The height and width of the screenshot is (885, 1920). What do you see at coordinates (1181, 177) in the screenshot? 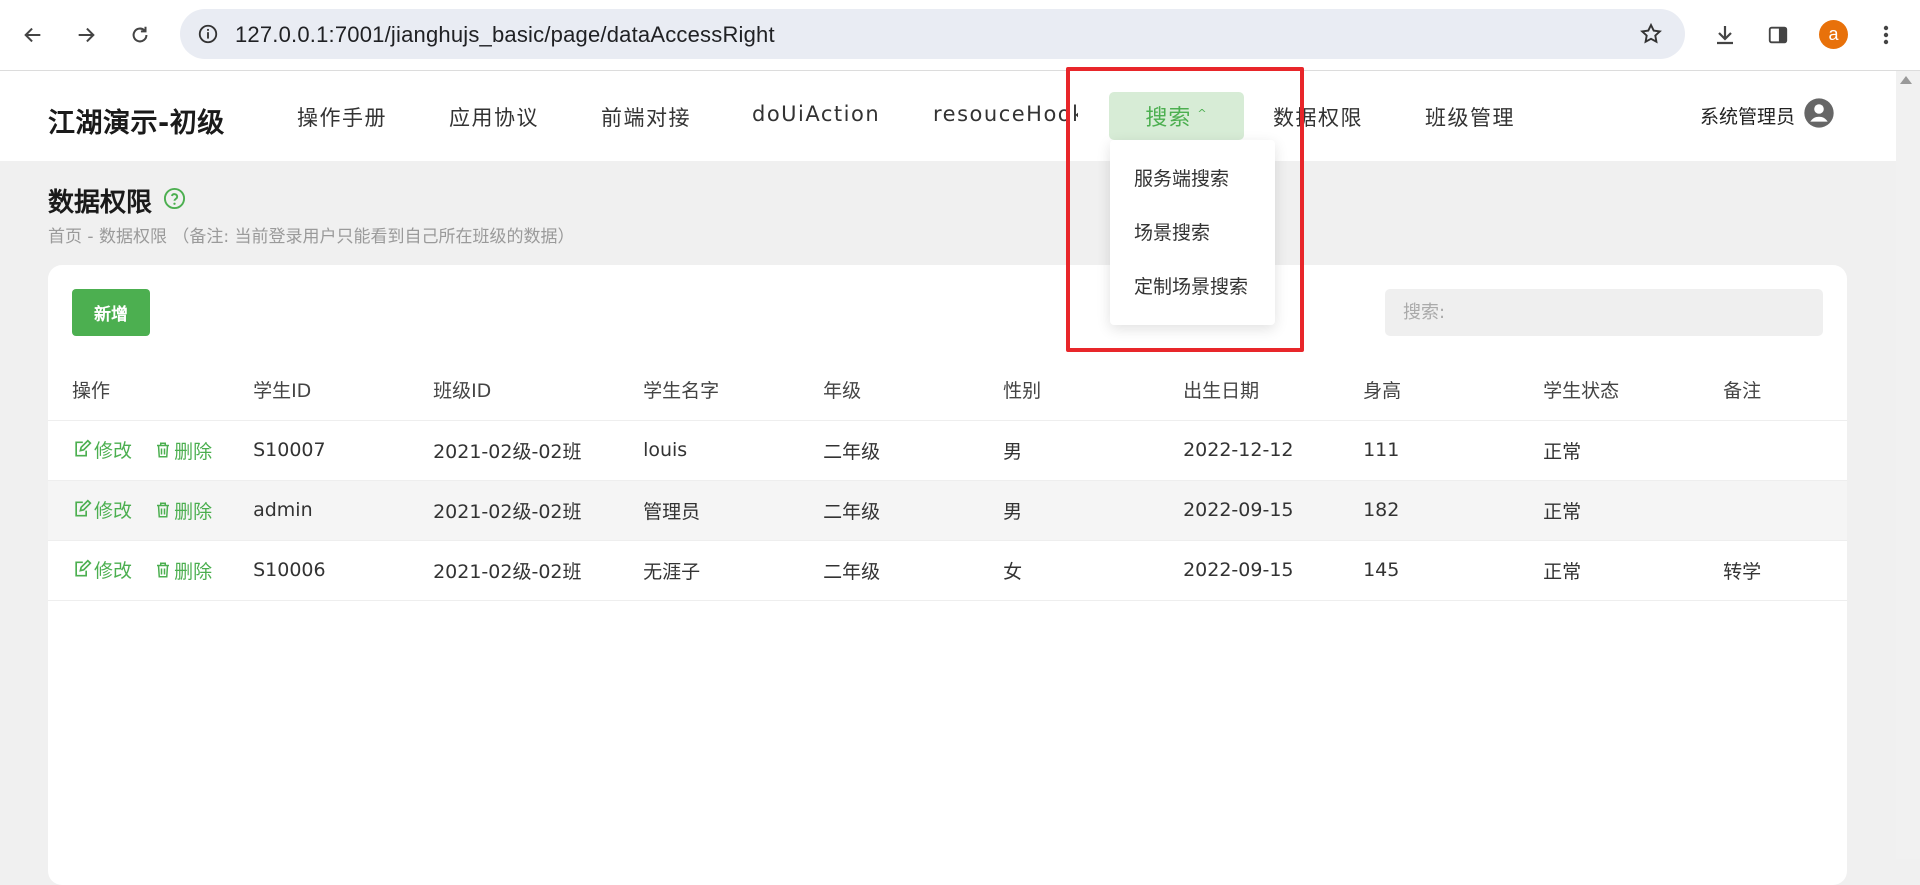
I see `dropdown-item-server-search: 服务端搜索` at bounding box center [1181, 177].